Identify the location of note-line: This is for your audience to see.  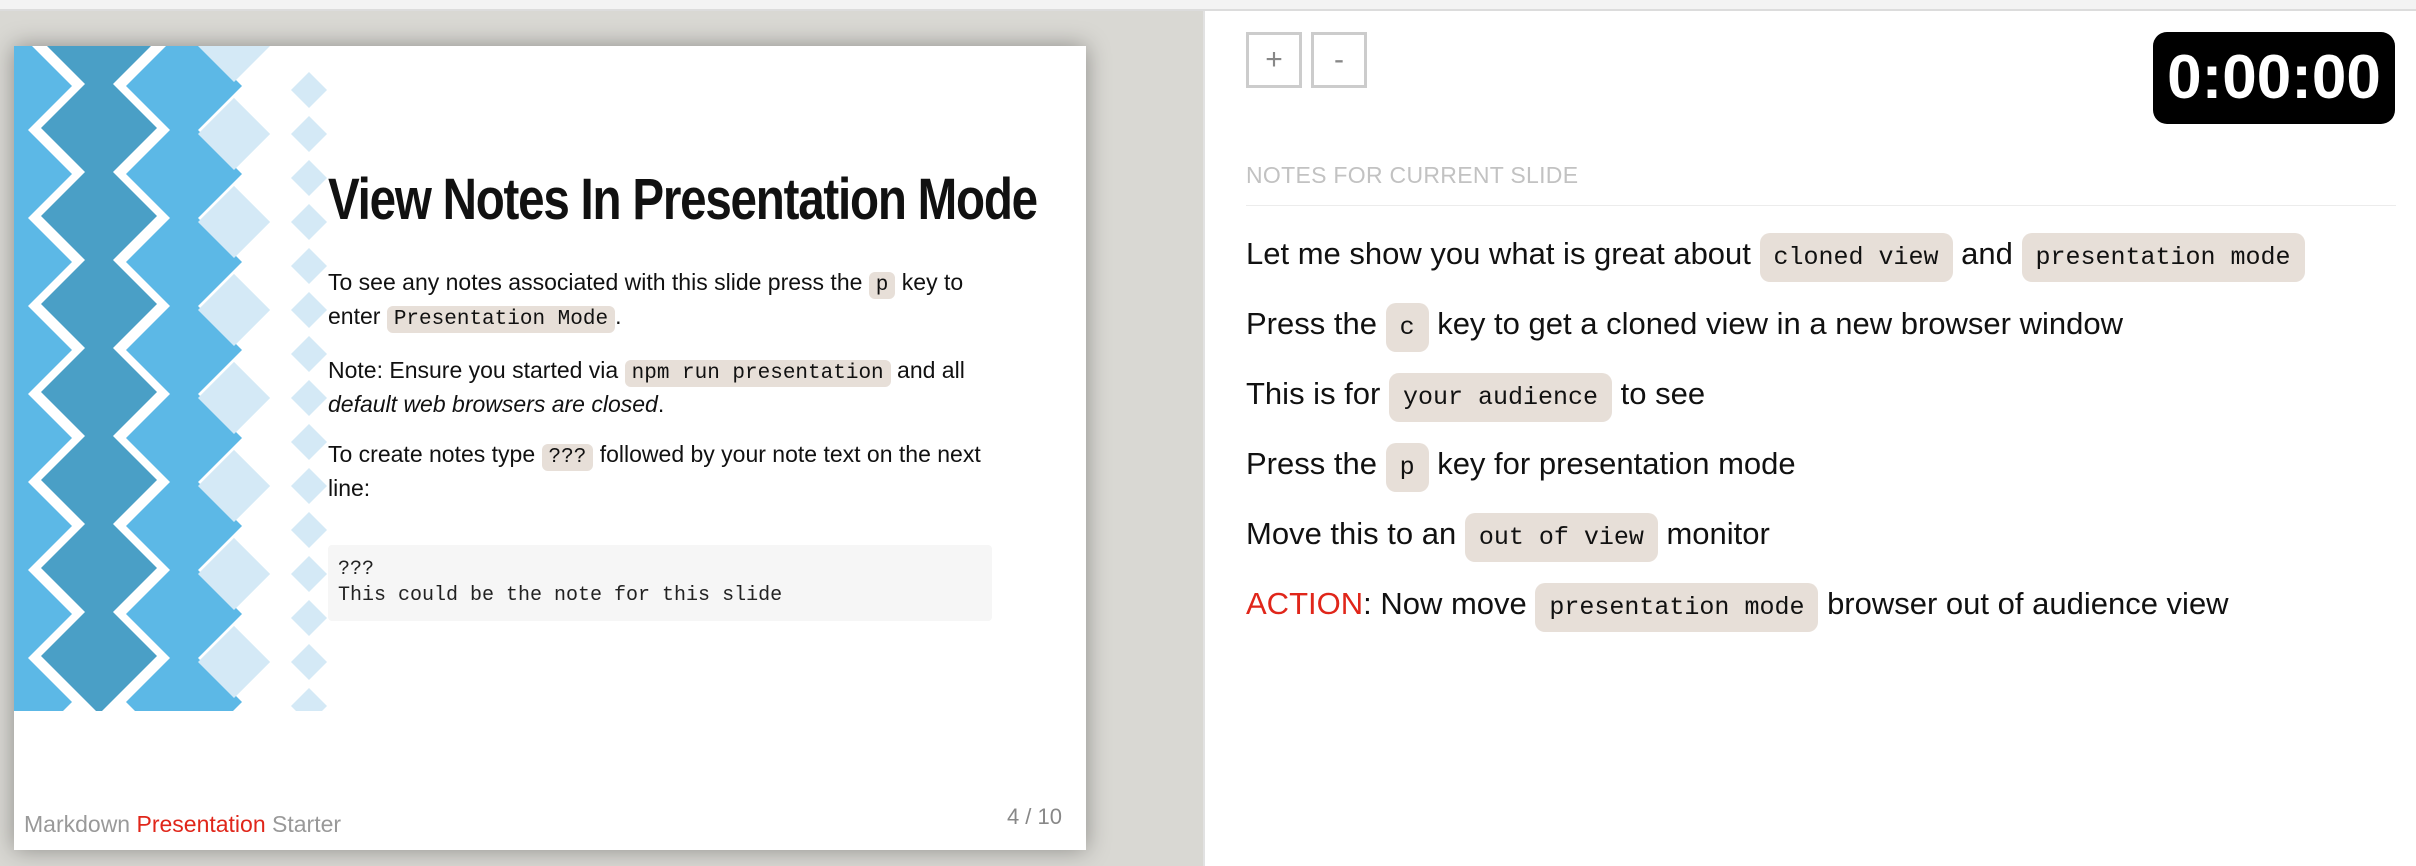
(1826, 404).